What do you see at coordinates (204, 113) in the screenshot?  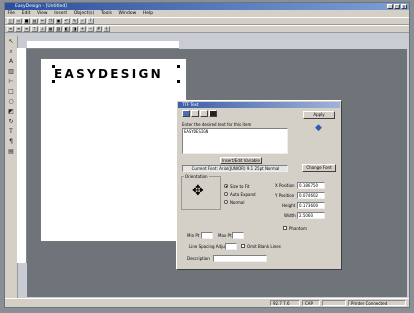 I see `database-mode-icon` at bounding box center [204, 113].